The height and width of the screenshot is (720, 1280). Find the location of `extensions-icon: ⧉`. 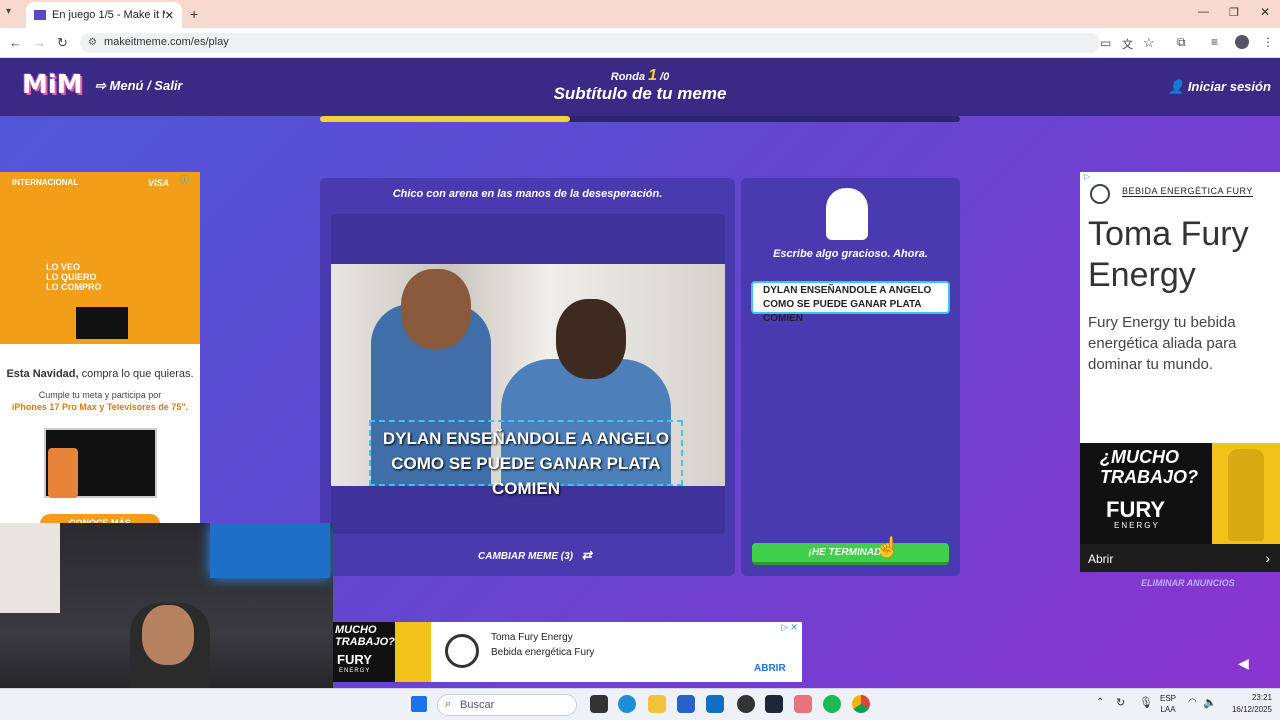

extensions-icon: ⧉ is located at coordinates (1181, 42).